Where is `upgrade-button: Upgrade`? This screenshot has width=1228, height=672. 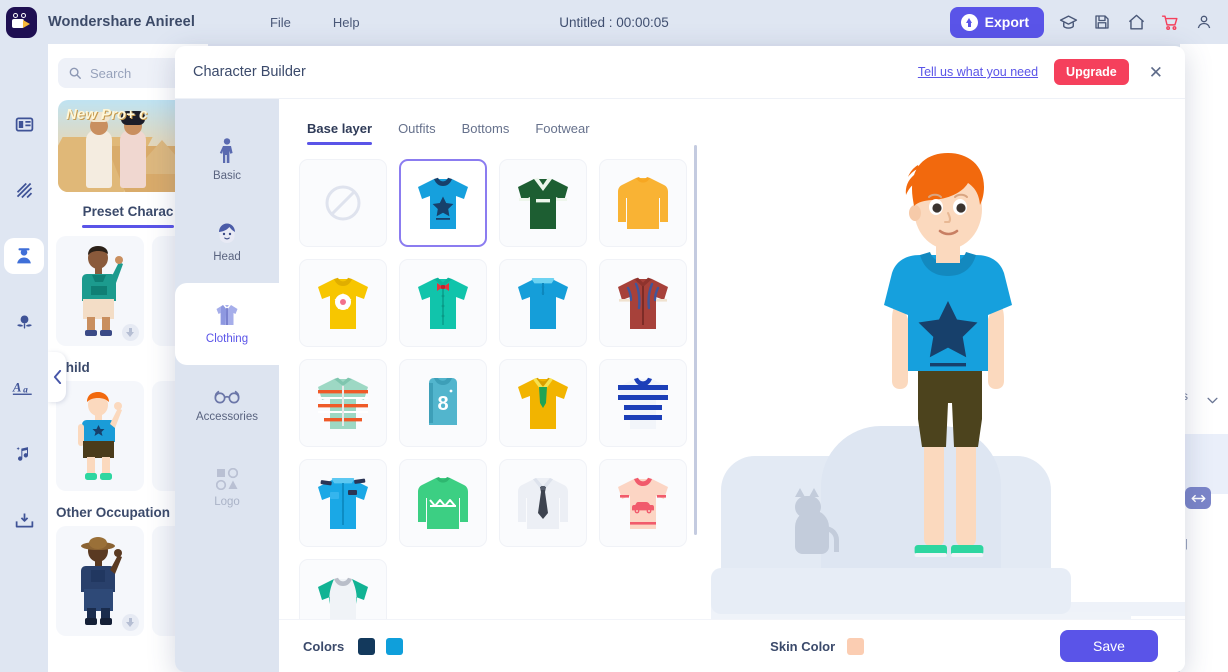 upgrade-button: Upgrade is located at coordinates (1091, 72).